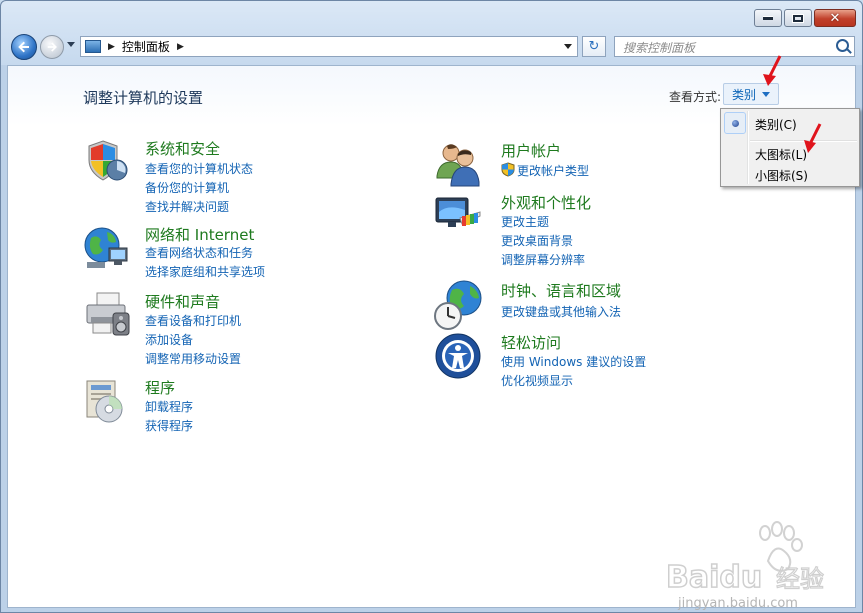  I want to click on menu-item-label: 小图标(S), so click(781, 176).